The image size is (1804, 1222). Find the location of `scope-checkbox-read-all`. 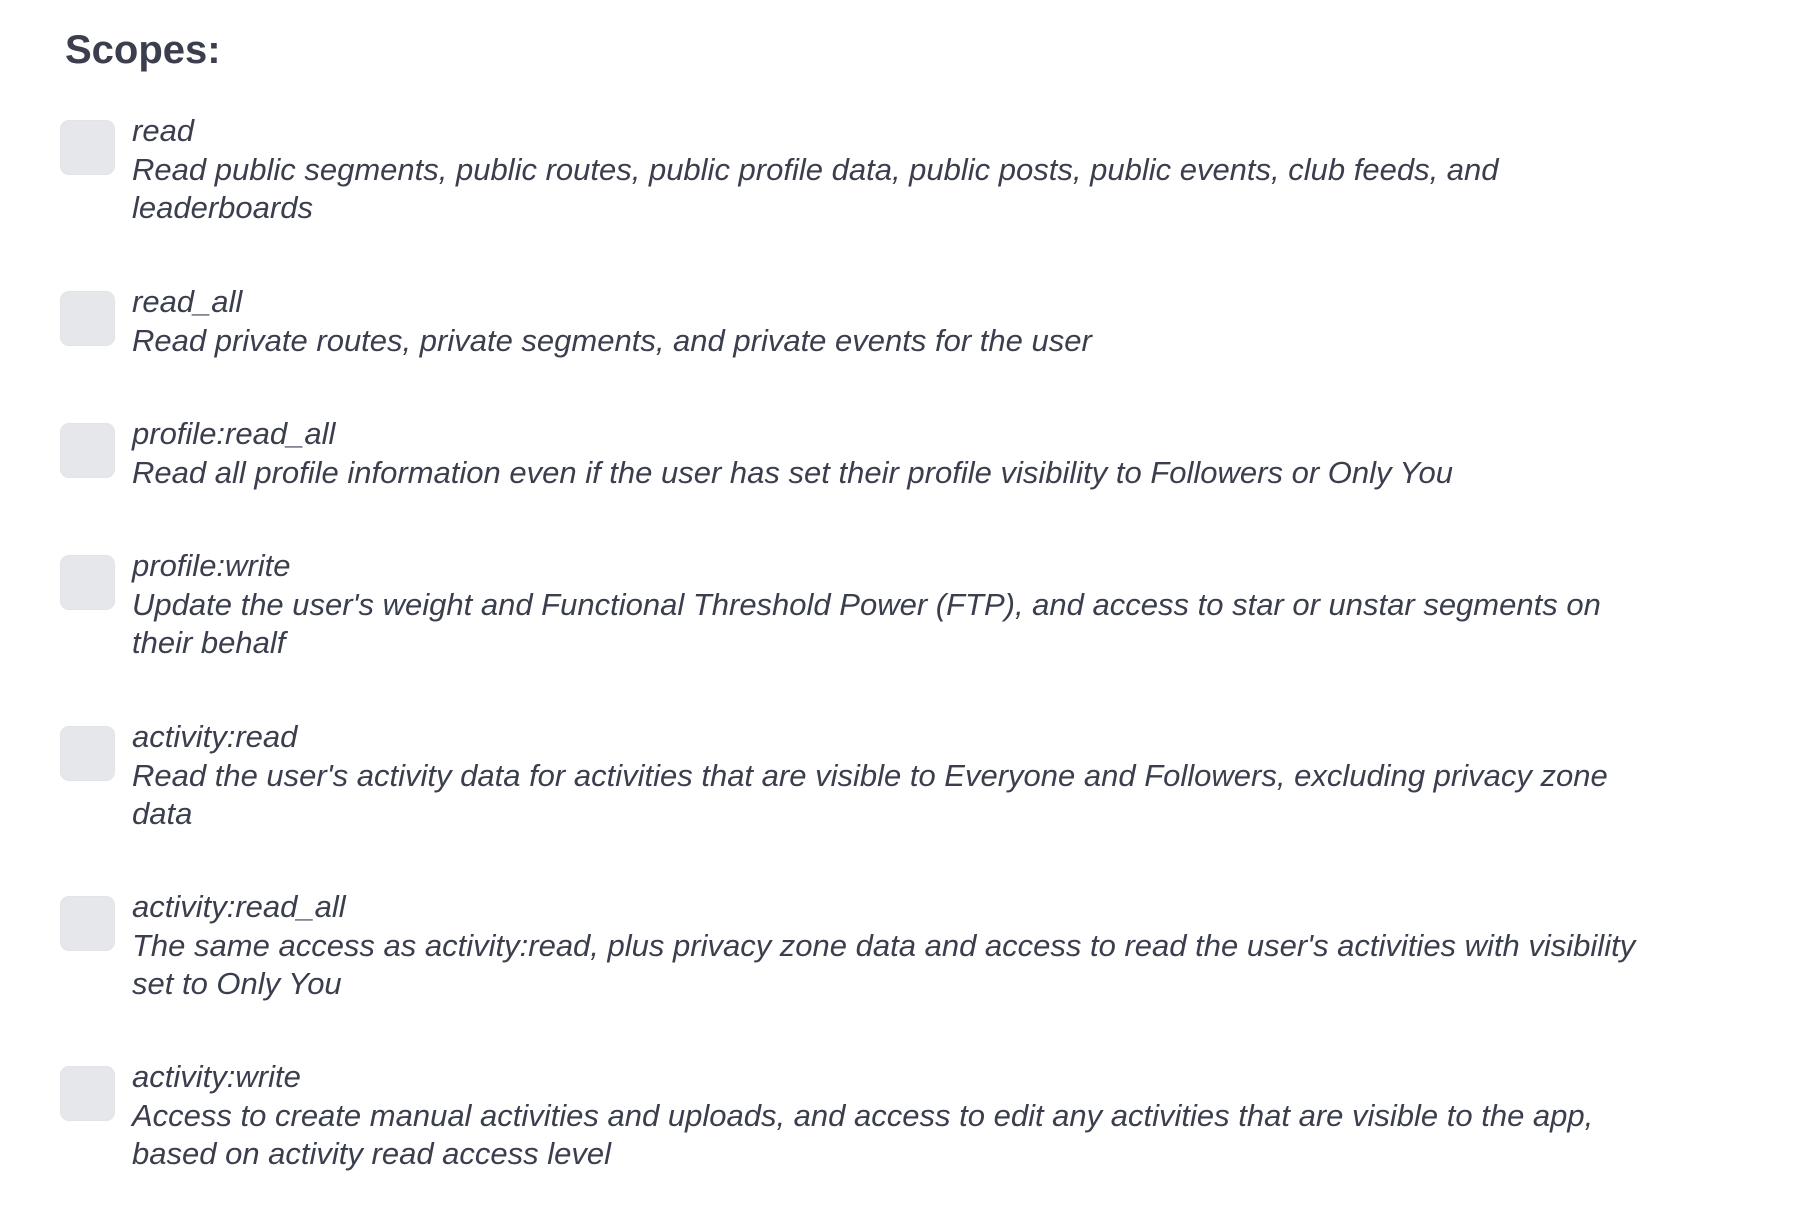

scope-checkbox-read-all is located at coordinates (87, 318).